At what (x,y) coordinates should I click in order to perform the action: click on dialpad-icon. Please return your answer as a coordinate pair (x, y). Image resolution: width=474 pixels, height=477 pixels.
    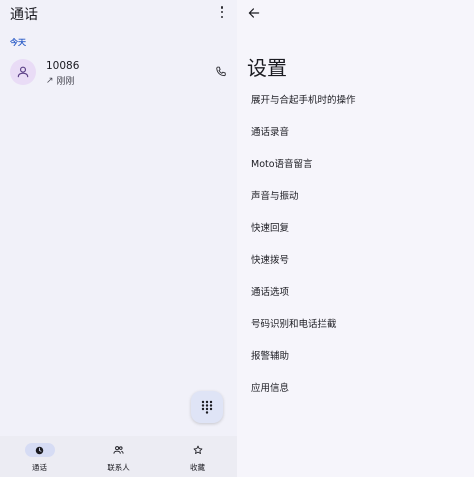
    Looking at the image, I should click on (207, 407).